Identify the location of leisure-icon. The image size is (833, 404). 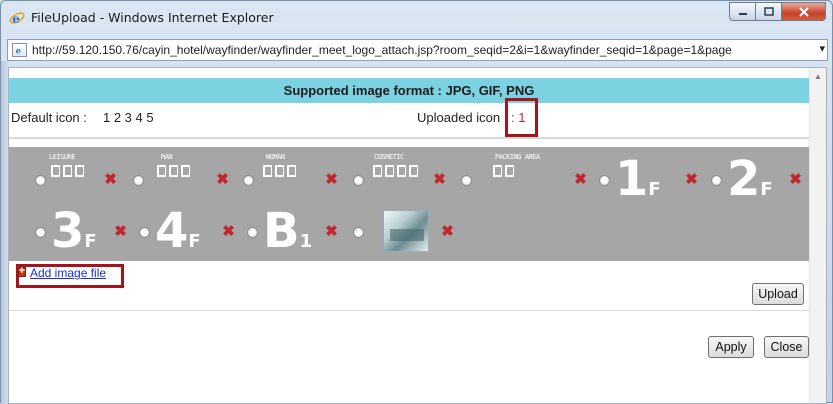
(67, 171).